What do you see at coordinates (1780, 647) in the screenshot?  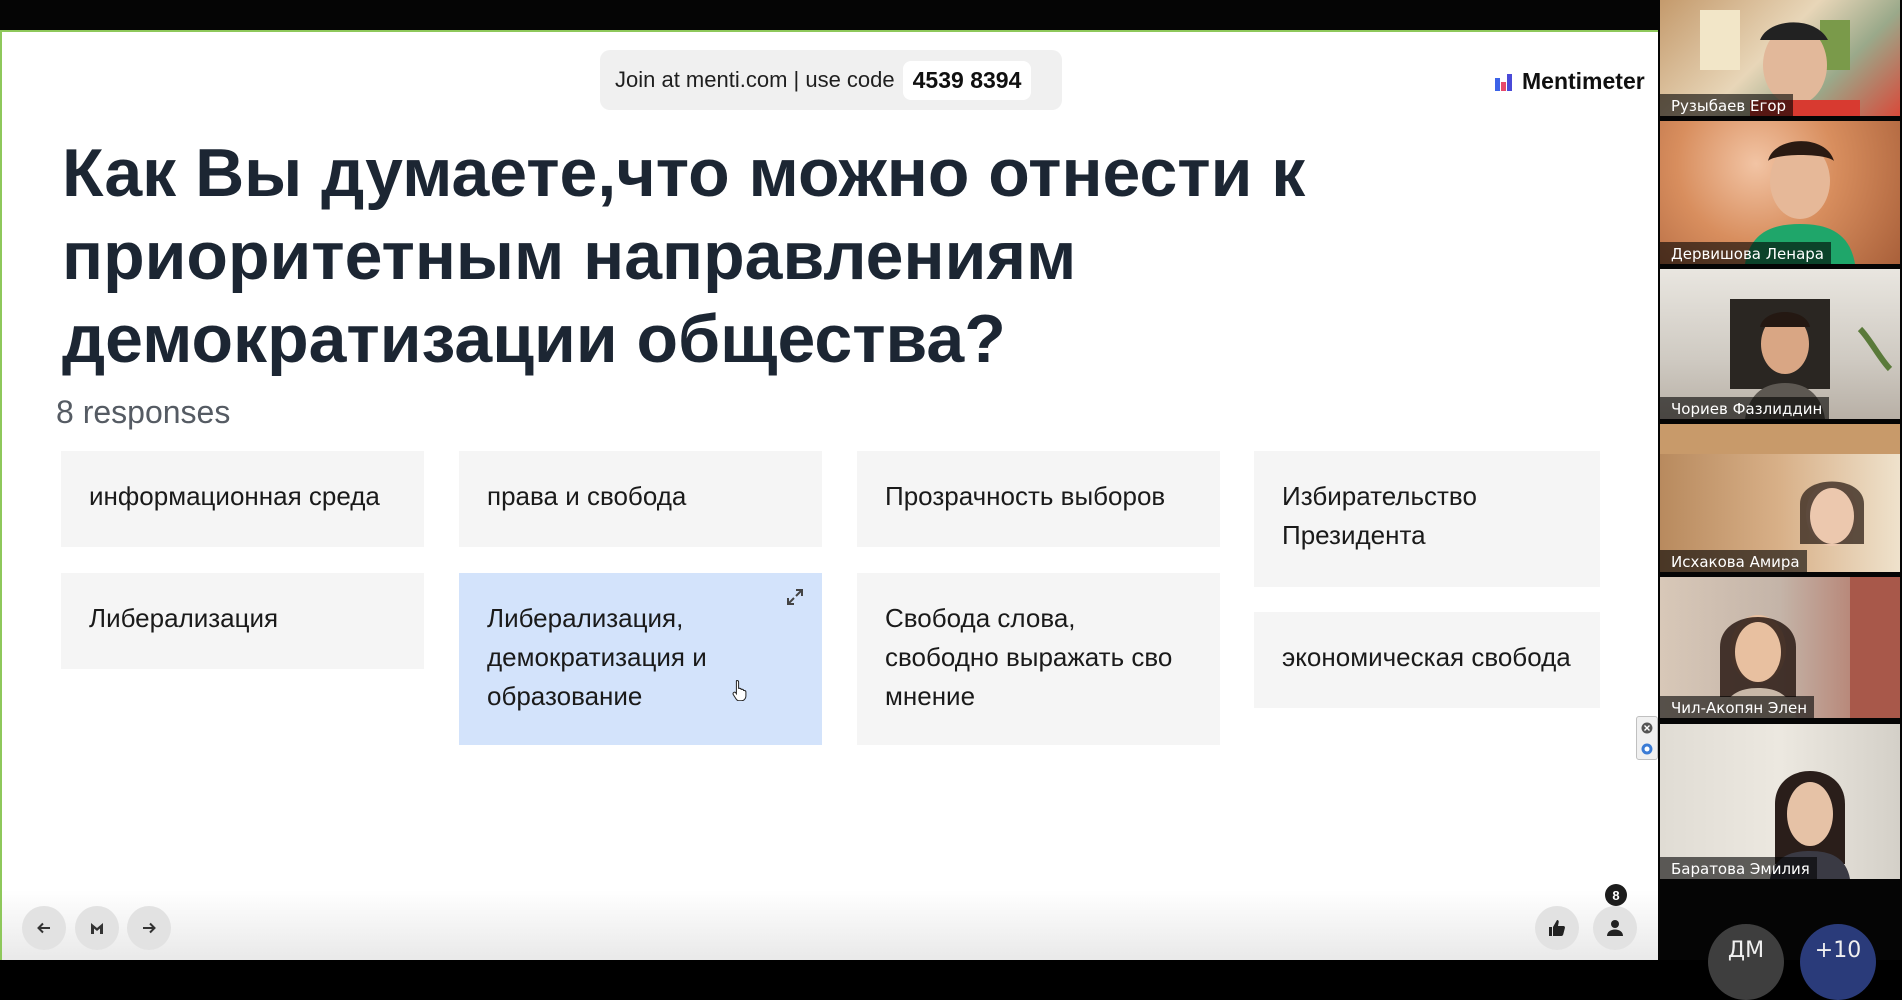 I see `participant-tile: Чил-Акопян Элен` at bounding box center [1780, 647].